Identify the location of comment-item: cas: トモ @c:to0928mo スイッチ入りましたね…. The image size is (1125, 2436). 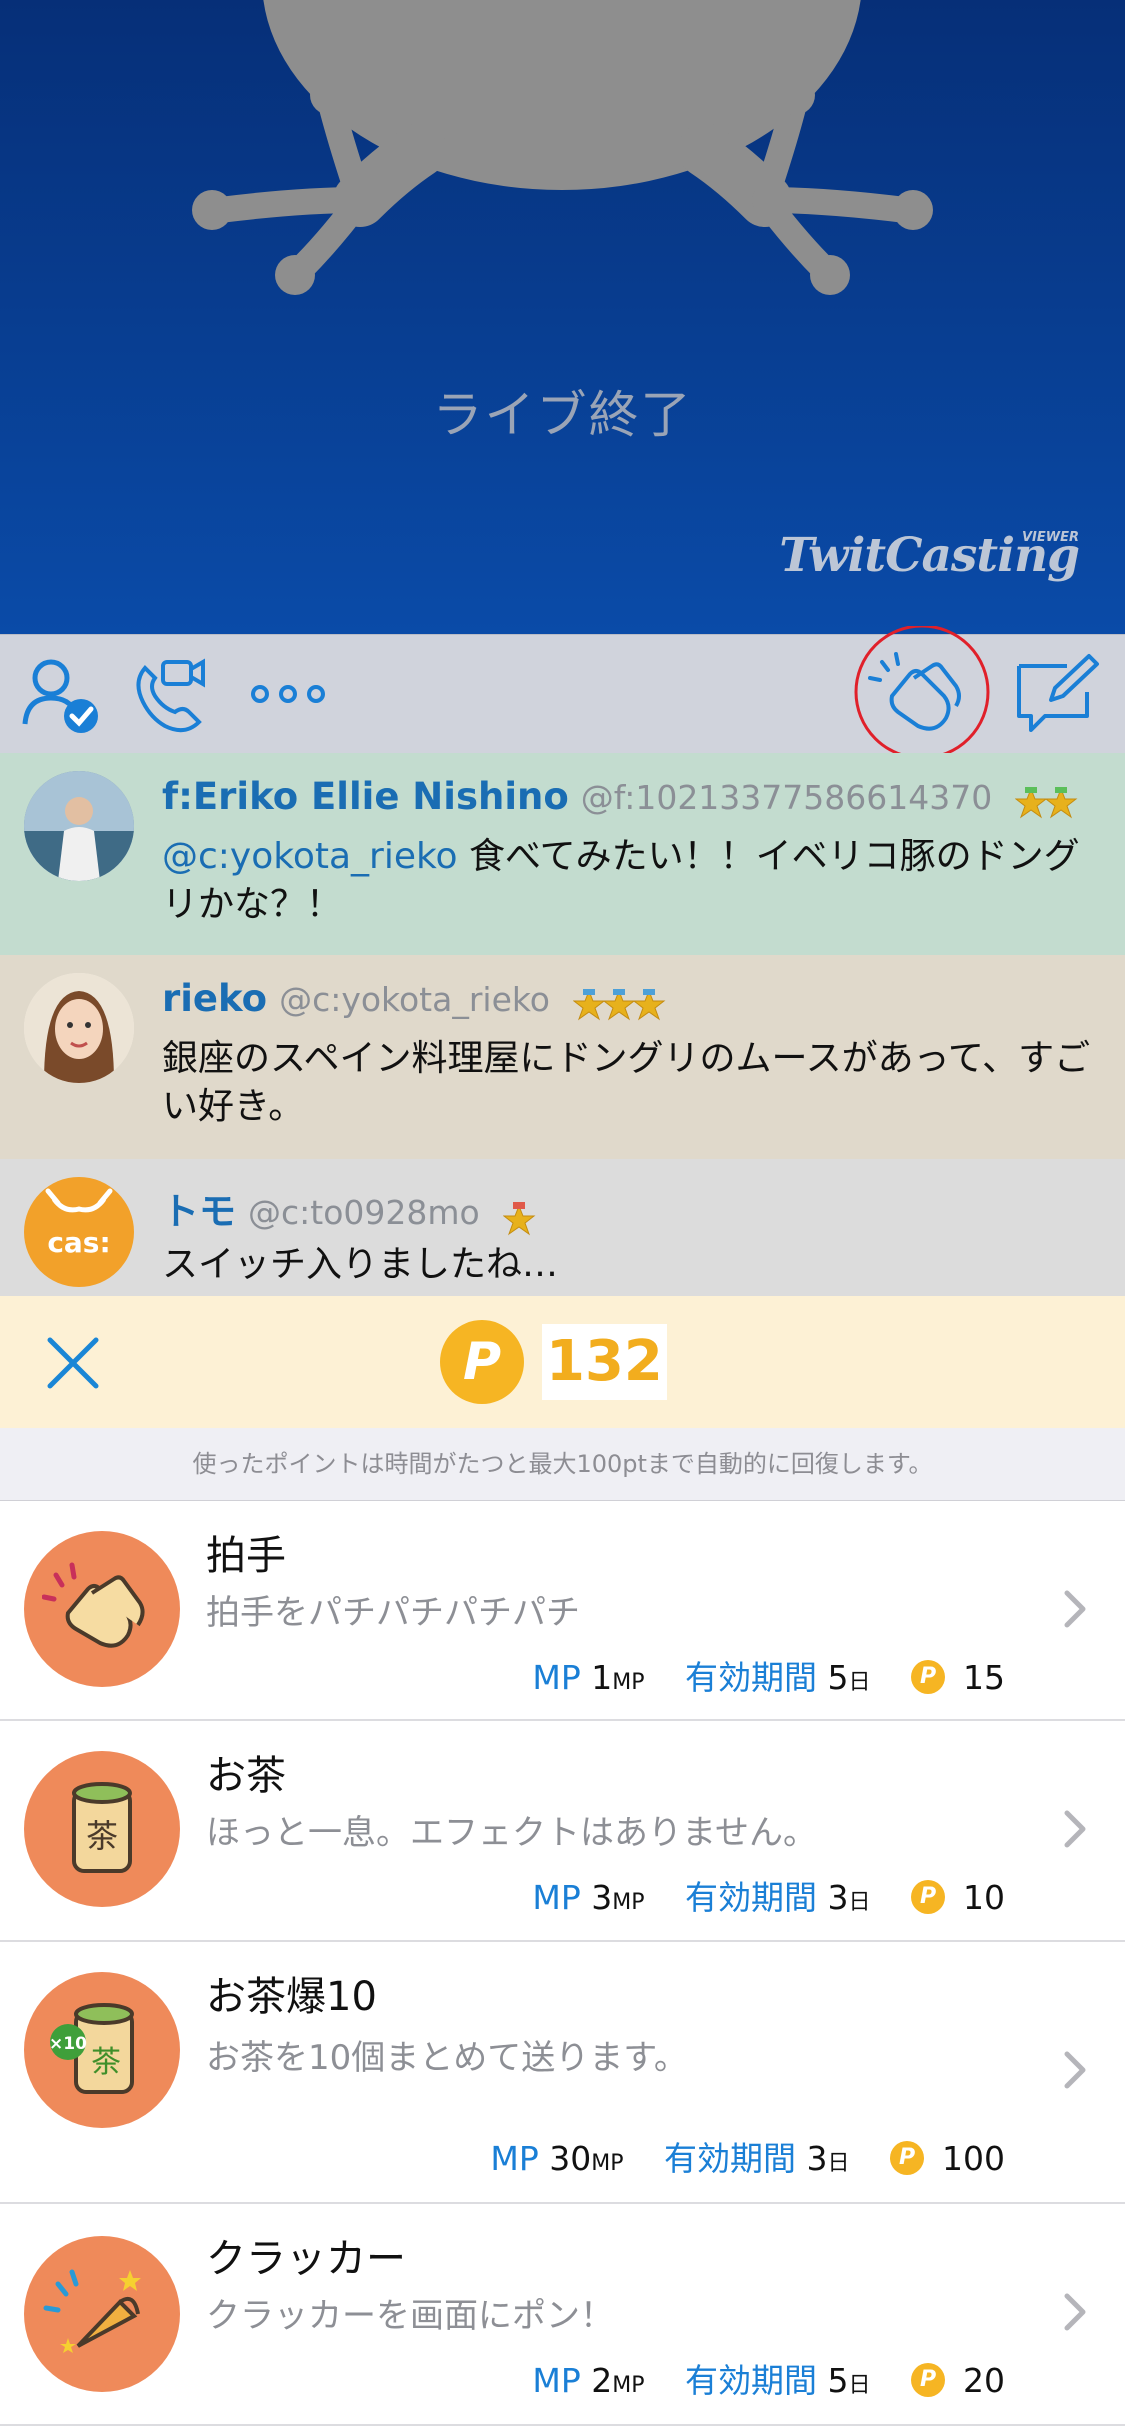
(562, 1227).